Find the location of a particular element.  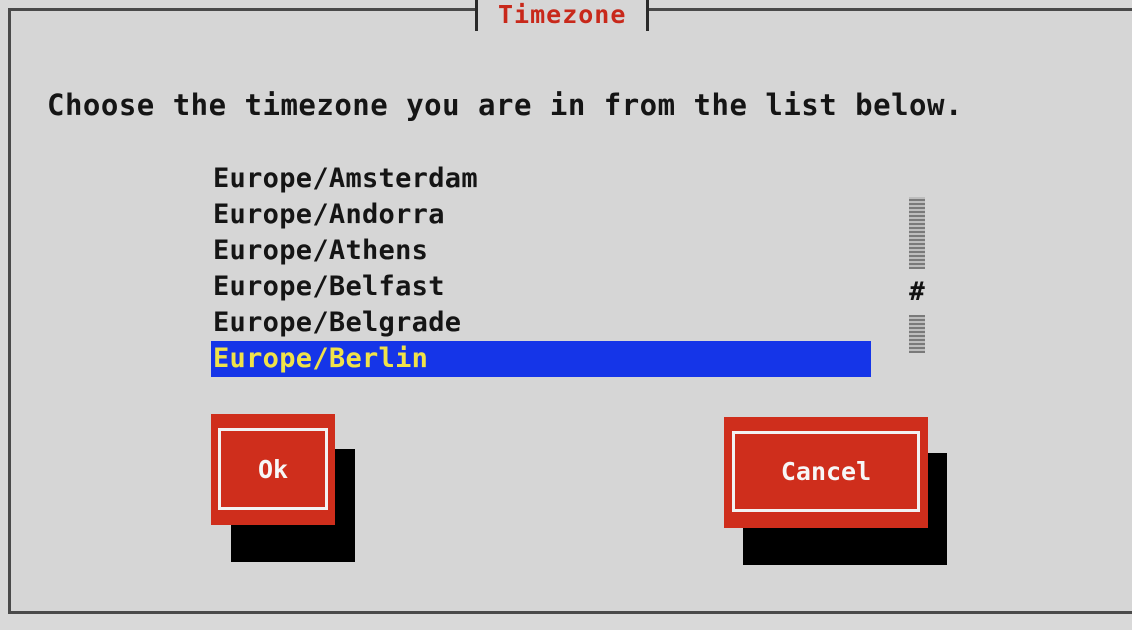

ok-button-label-frame: Ok is located at coordinates (273, 469).